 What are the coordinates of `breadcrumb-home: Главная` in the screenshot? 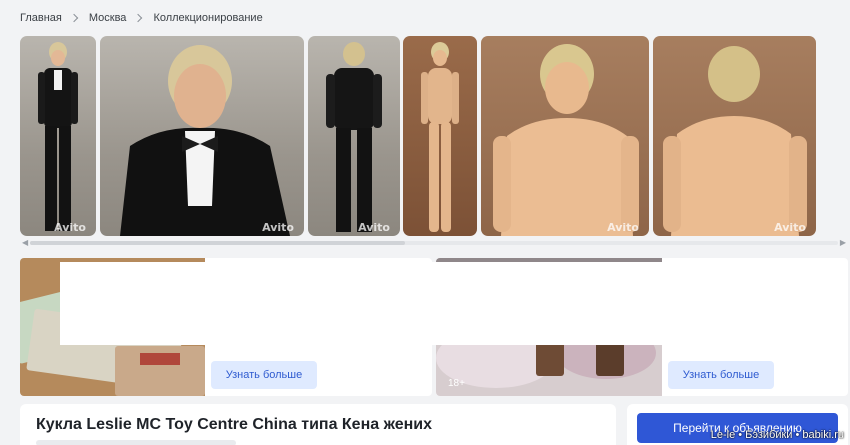 It's located at (41, 18).